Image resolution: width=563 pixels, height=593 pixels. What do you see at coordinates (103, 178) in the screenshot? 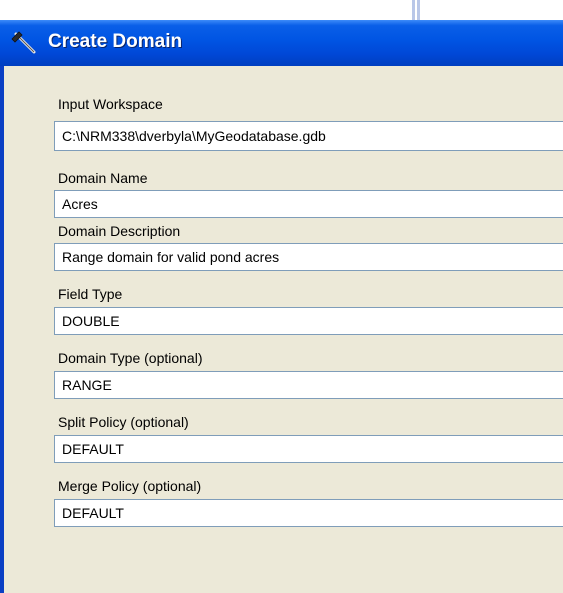
I see `domain-name-label: Domain Name` at bounding box center [103, 178].